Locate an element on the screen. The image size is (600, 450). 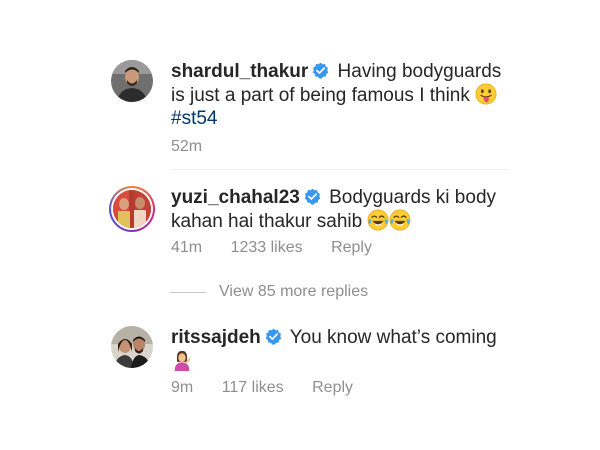
comment-meta: 9m 117 likes Reply is located at coordinates (262, 388).